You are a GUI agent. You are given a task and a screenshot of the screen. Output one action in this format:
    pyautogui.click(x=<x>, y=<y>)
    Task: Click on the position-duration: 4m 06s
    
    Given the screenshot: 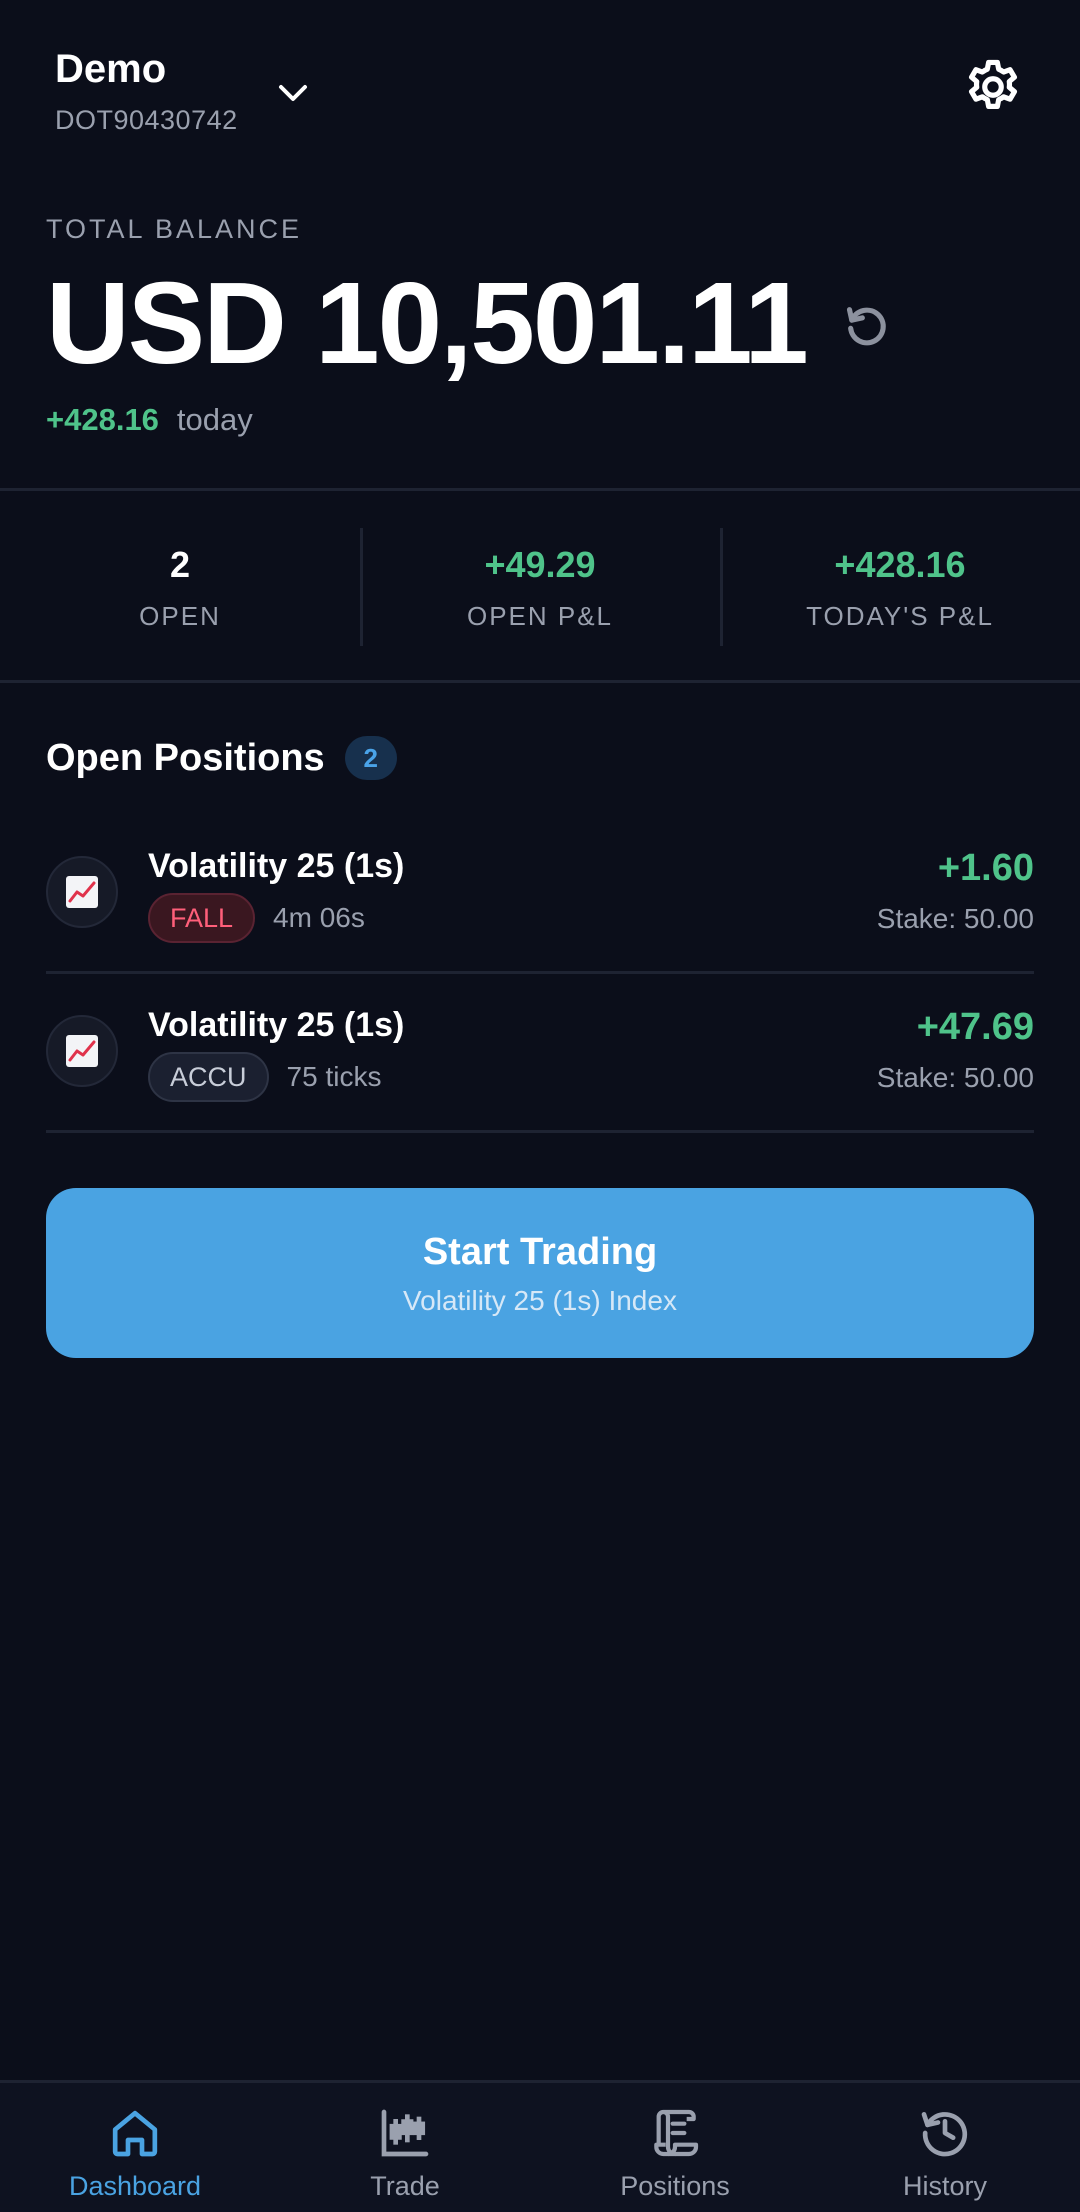 What is the action you would take?
    pyautogui.click(x=319, y=917)
    